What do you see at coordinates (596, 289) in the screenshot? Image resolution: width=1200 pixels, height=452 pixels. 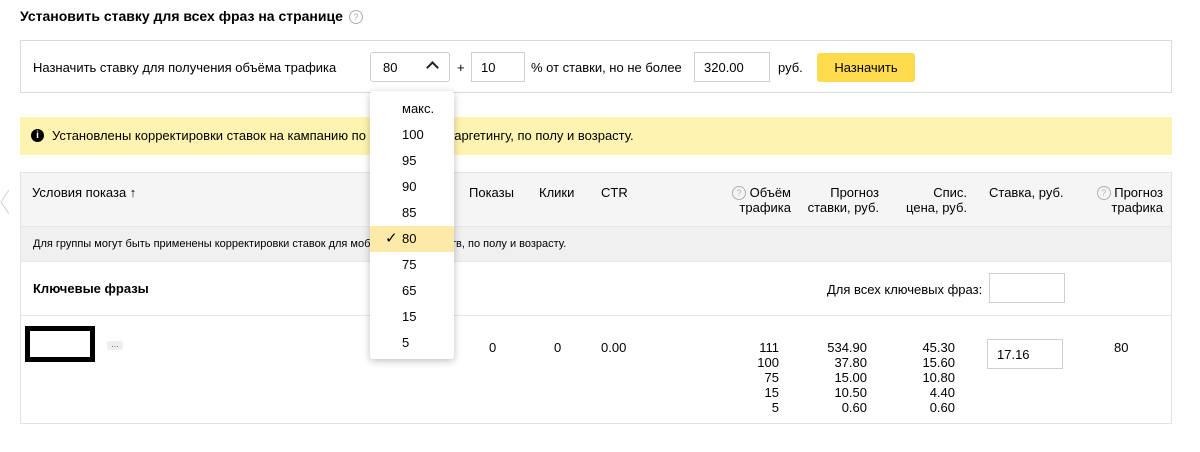 I see `keywords-header-row: Ключевые фразы Для всех ключевых фраз:` at bounding box center [596, 289].